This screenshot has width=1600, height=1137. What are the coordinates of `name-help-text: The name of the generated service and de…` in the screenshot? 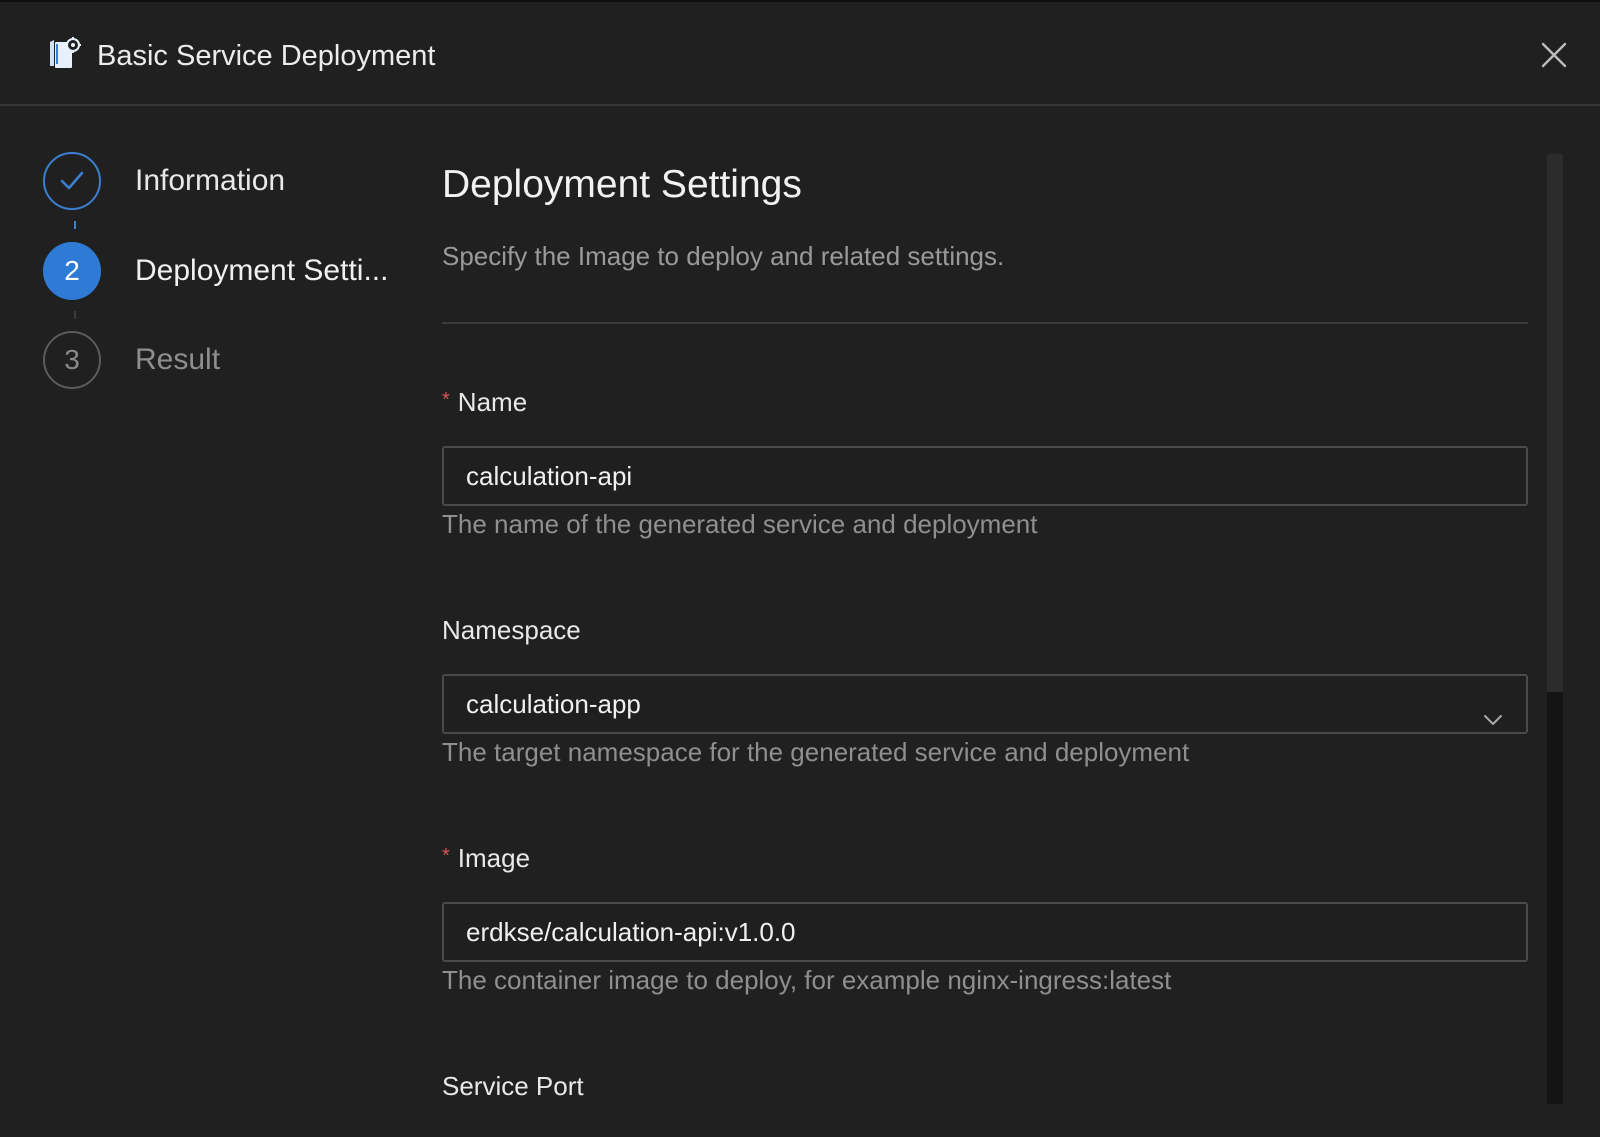 It's located at (740, 524).